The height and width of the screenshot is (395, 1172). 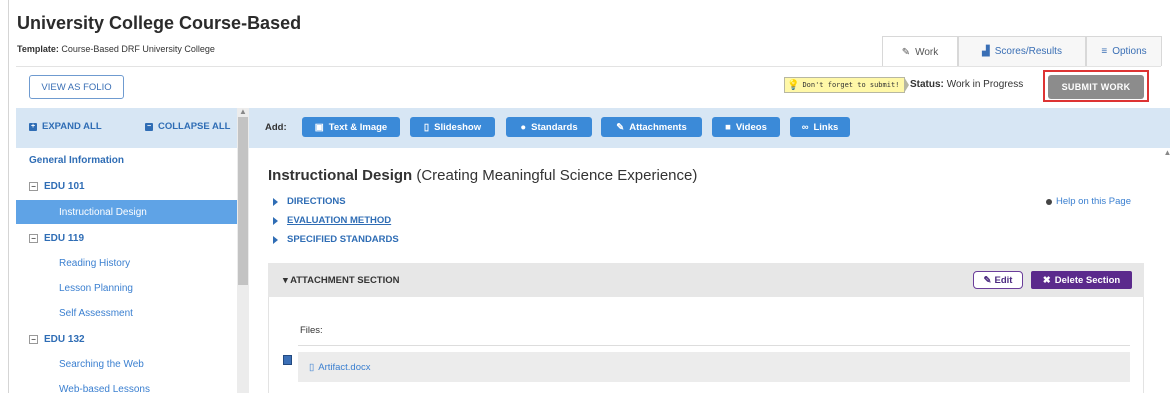 What do you see at coordinates (194, 126) in the screenshot?
I see `collapse-all-label: COLLAPSE ALL` at bounding box center [194, 126].